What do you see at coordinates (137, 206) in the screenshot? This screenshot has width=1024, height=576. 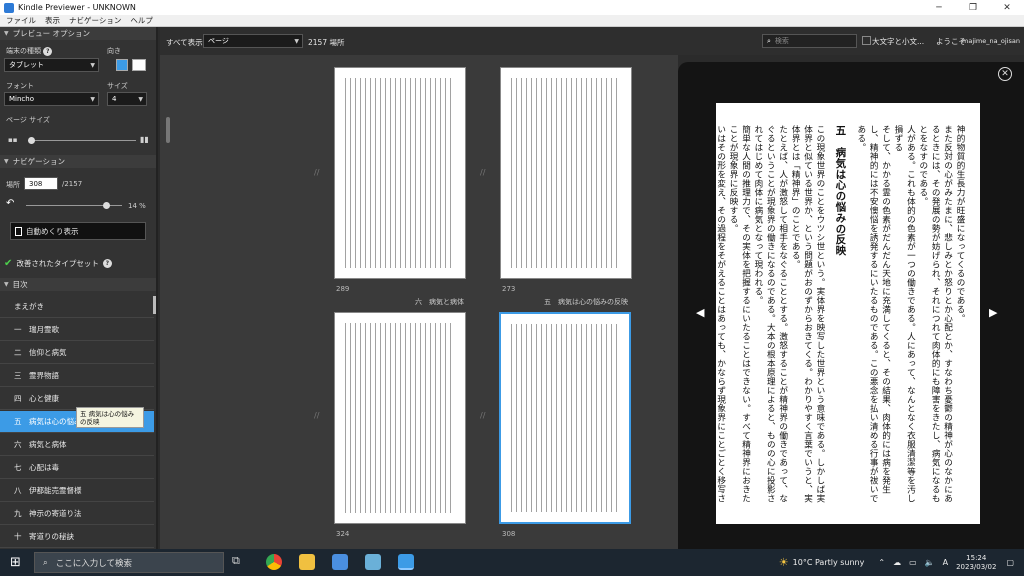 I see `progress-percent: 14 %` at bounding box center [137, 206].